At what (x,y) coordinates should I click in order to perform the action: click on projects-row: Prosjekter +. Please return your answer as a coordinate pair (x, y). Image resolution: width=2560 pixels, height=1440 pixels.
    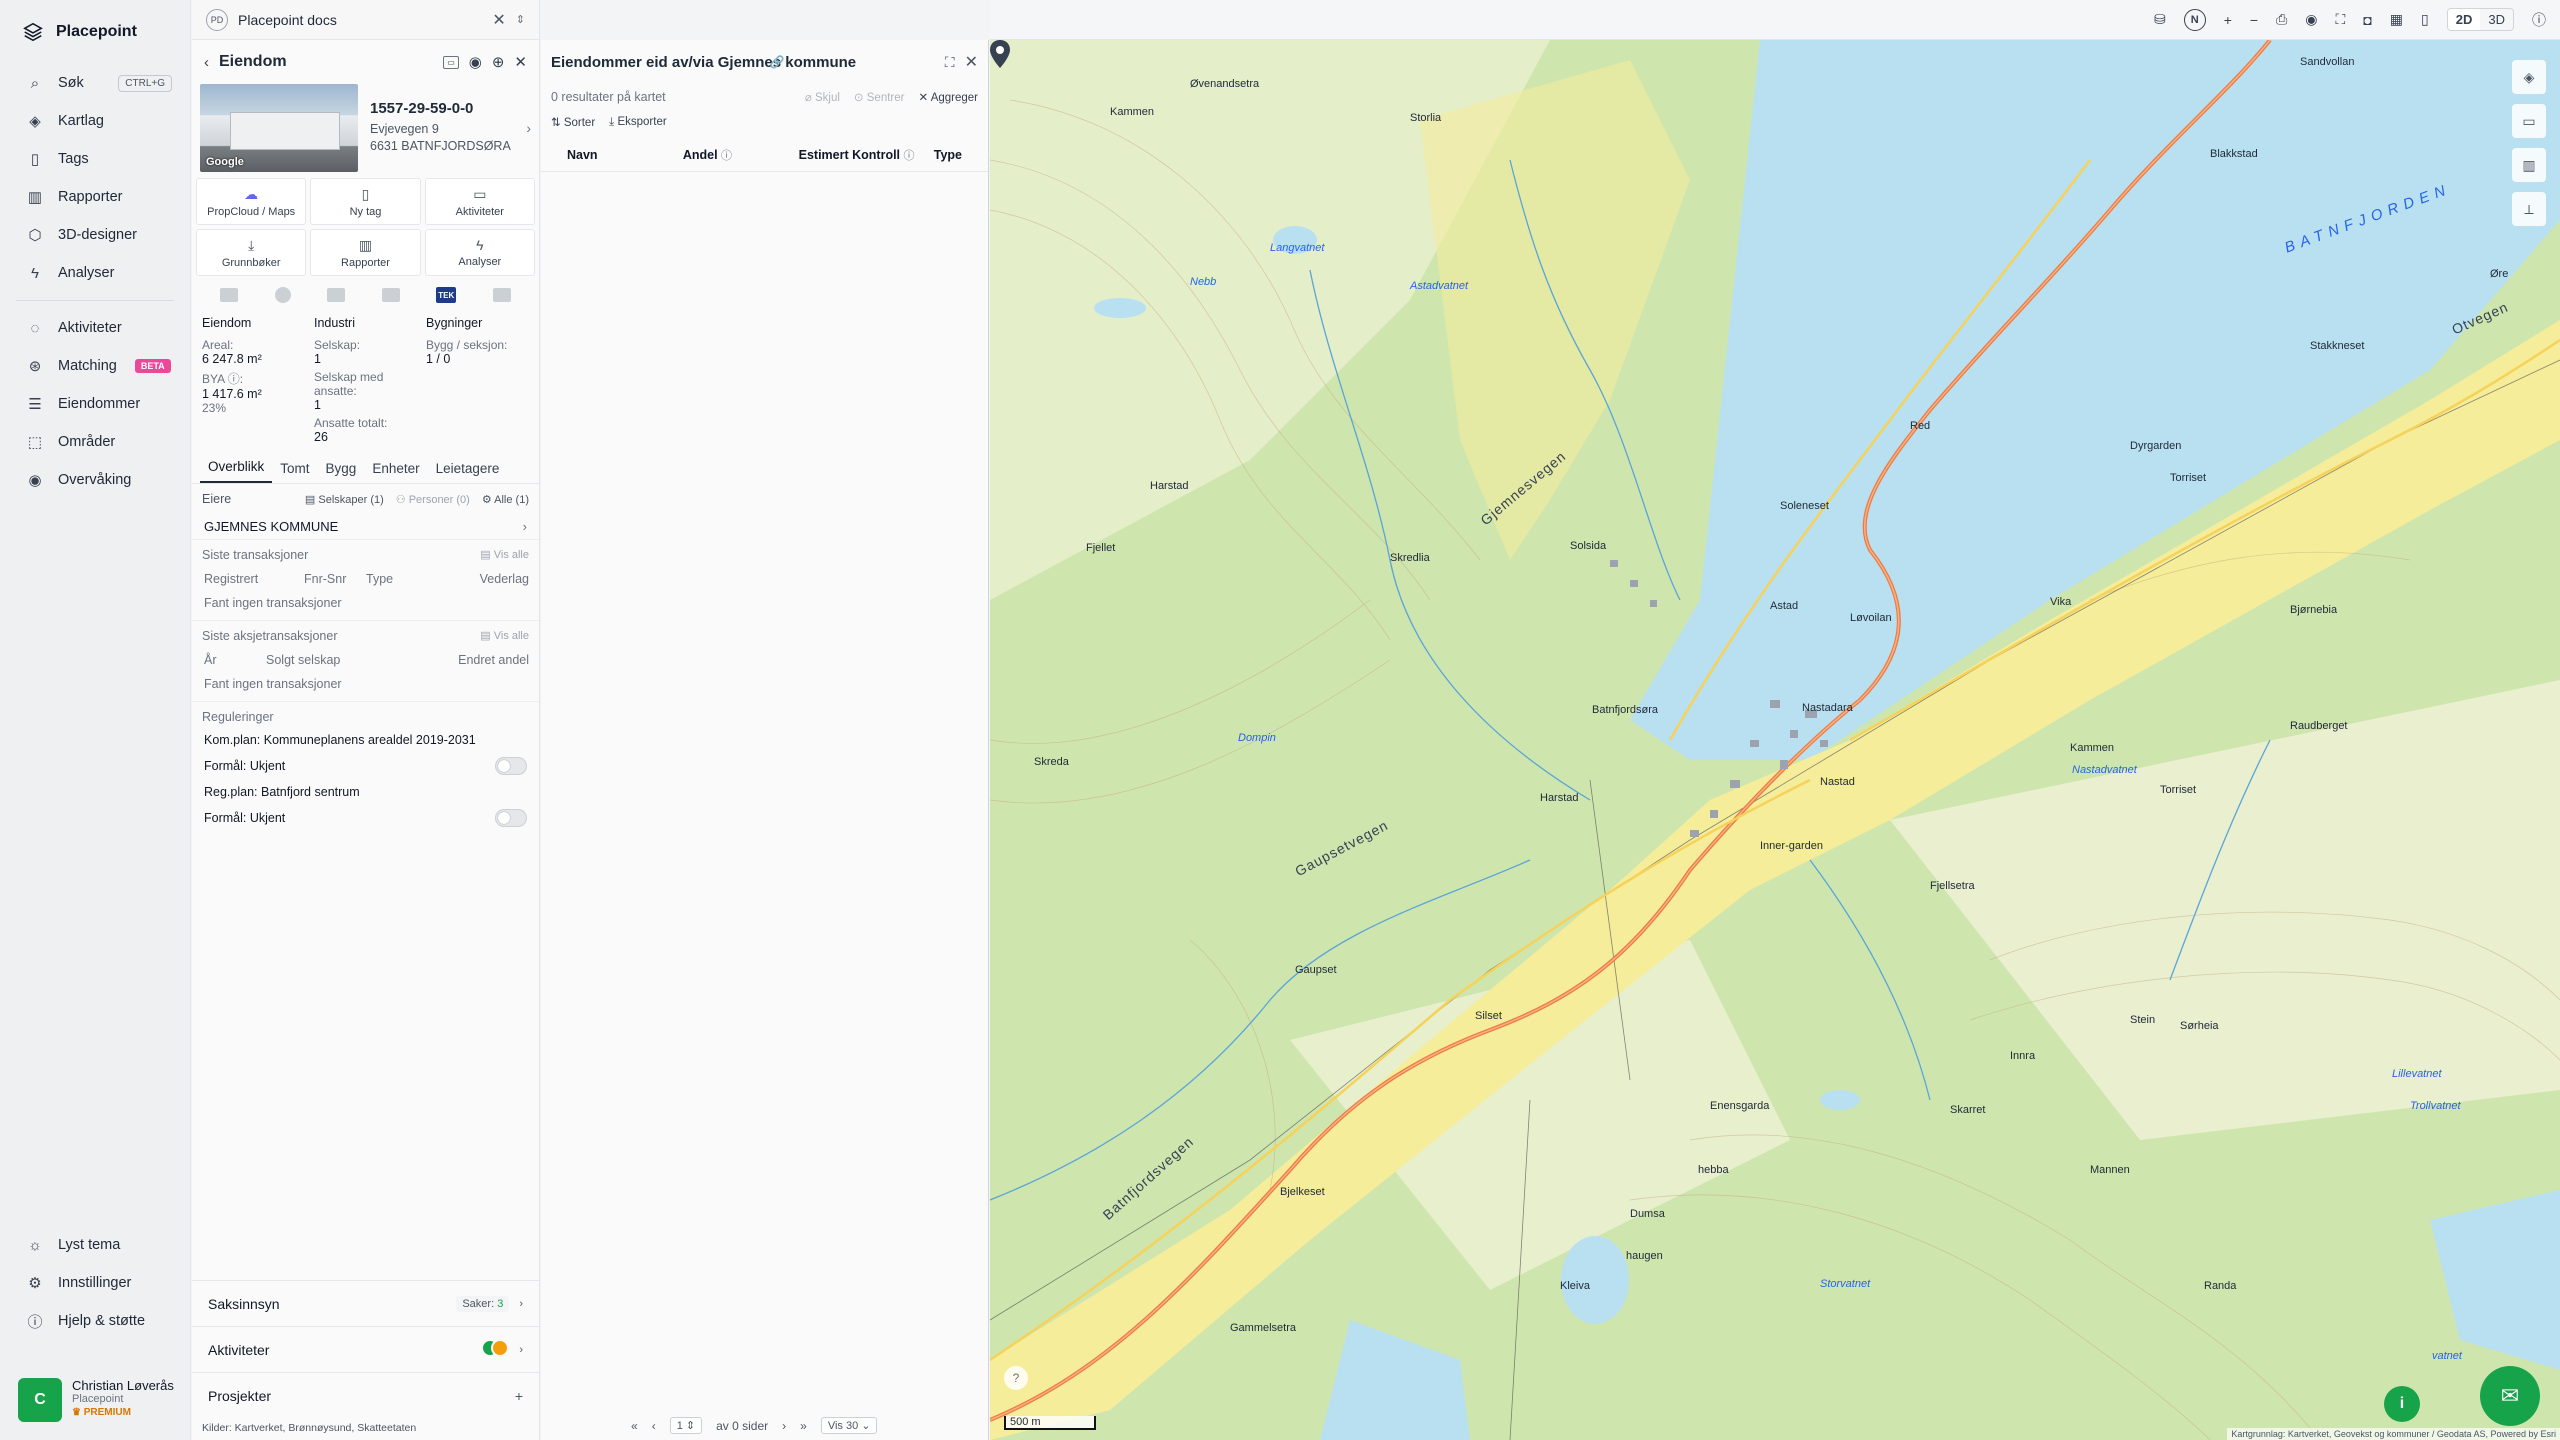
    Looking at the image, I should click on (365, 1395).